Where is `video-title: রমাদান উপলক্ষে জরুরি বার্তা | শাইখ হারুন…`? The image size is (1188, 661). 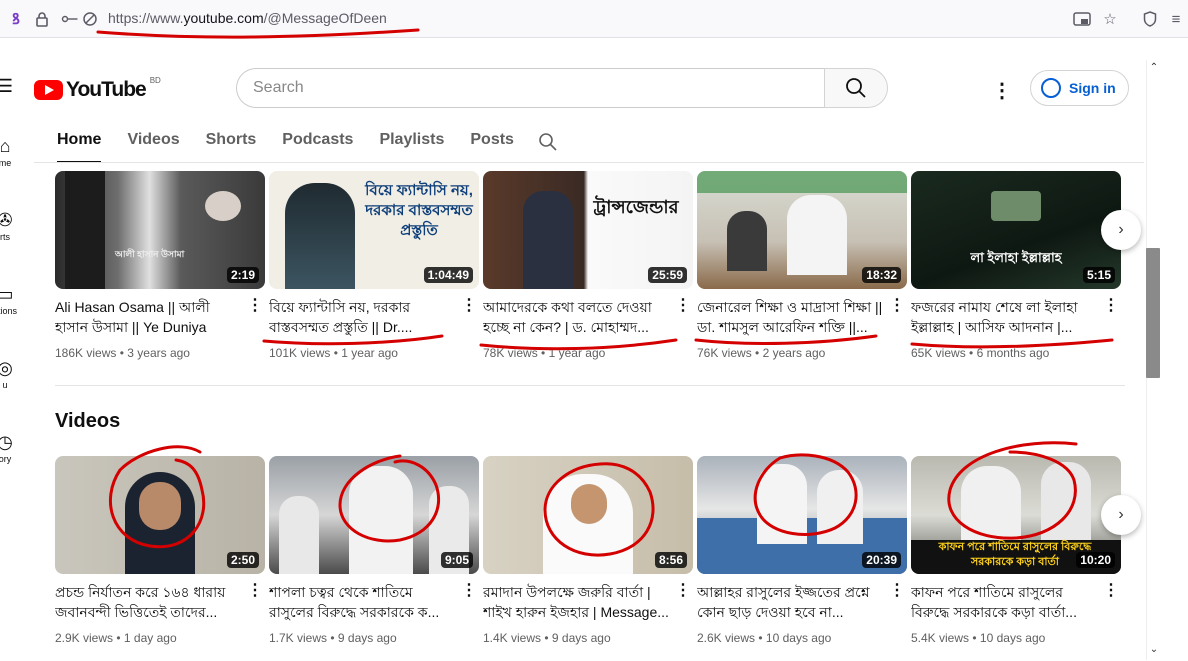
video-title: রমাদান উপলক্ষে জরুরি বার্তা | শাইখ হারুন… is located at coordinates (576, 602).